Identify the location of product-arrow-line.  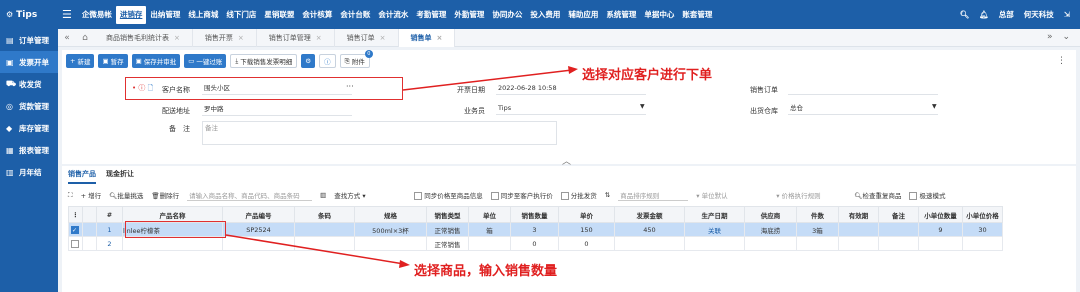
(315, 249).